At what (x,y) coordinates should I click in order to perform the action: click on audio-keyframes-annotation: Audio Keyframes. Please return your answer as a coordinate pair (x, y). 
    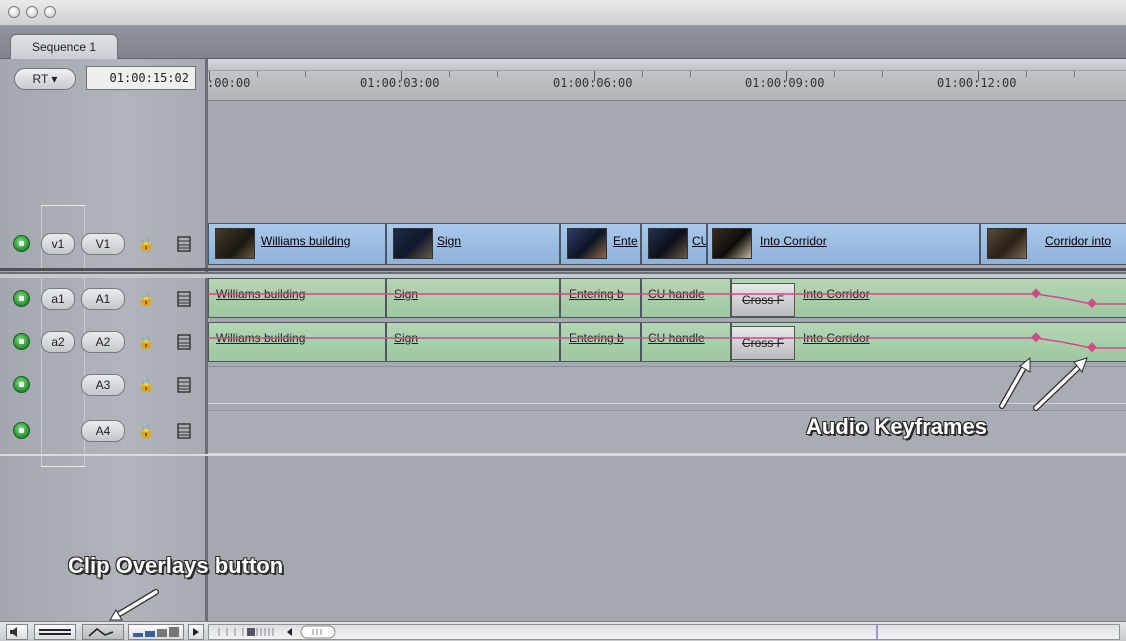
    Looking at the image, I should click on (896, 426).